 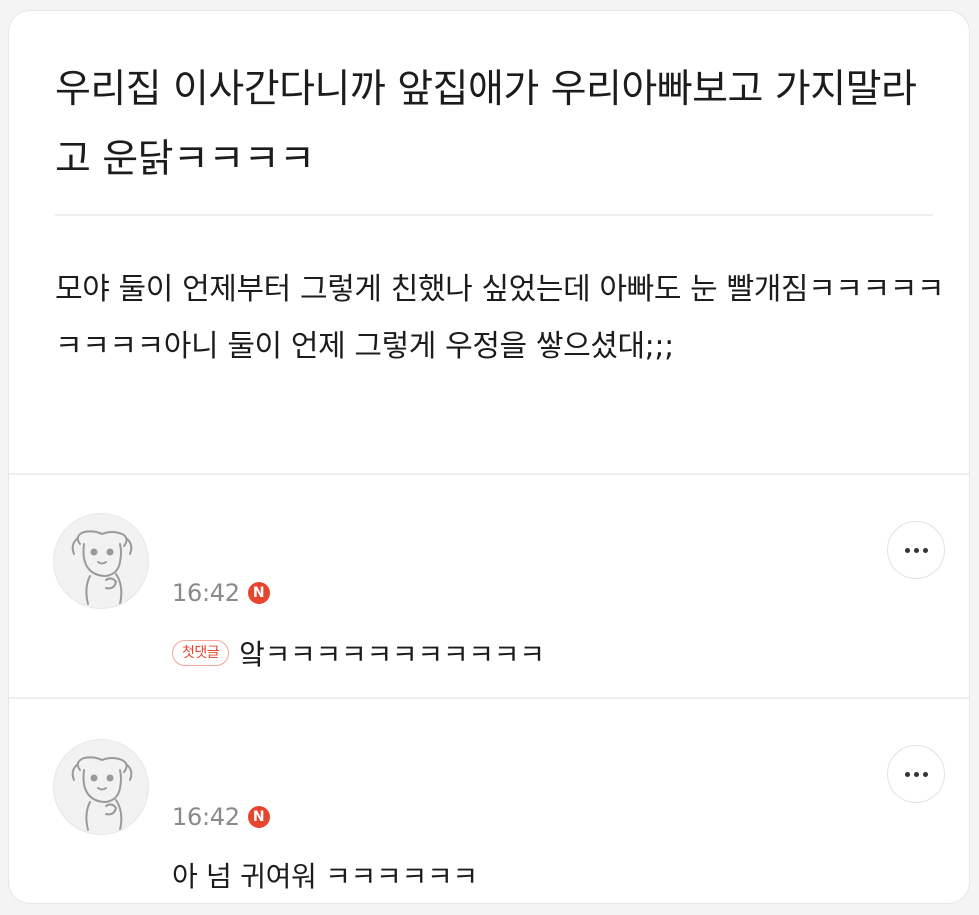 What do you see at coordinates (494, 215) in the screenshot?
I see `title-divider` at bounding box center [494, 215].